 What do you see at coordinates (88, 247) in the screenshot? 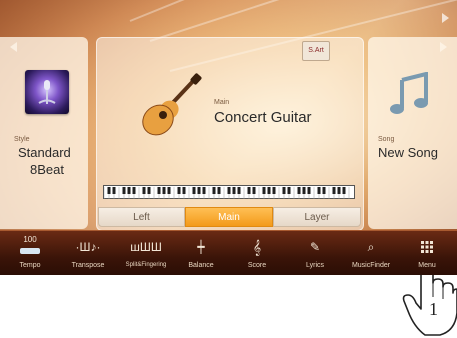
I see `transpose-icon: ·Ш♪·` at bounding box center [88, 247].